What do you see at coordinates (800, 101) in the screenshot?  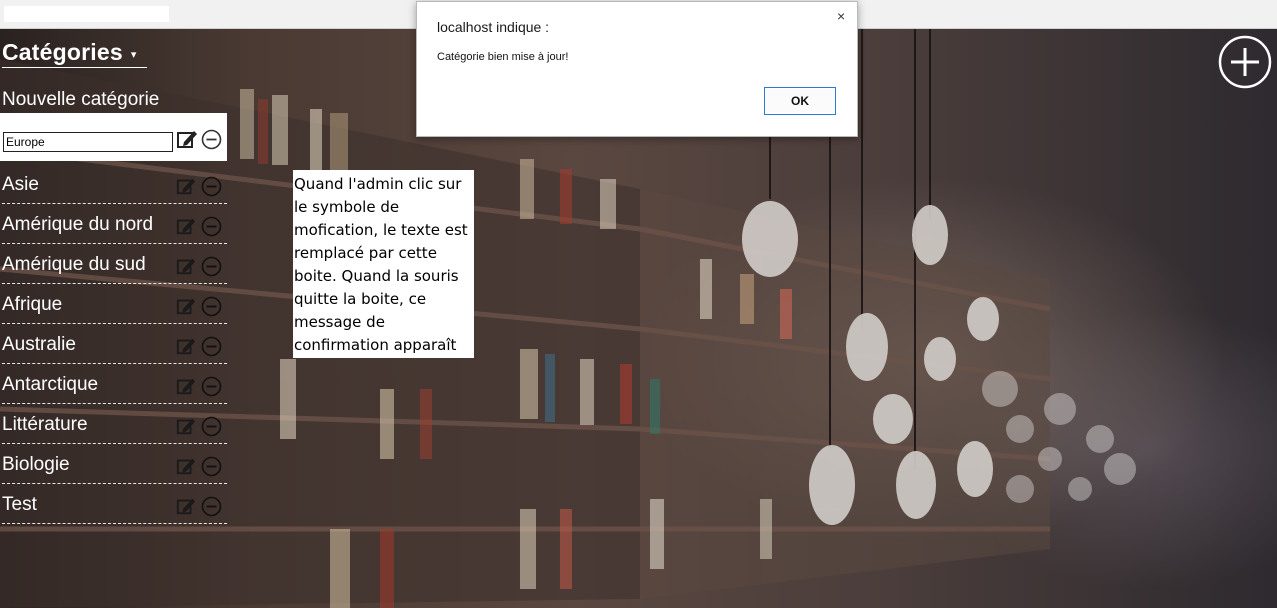 I see `ok-button: OK` at bounding box center [800, 101].